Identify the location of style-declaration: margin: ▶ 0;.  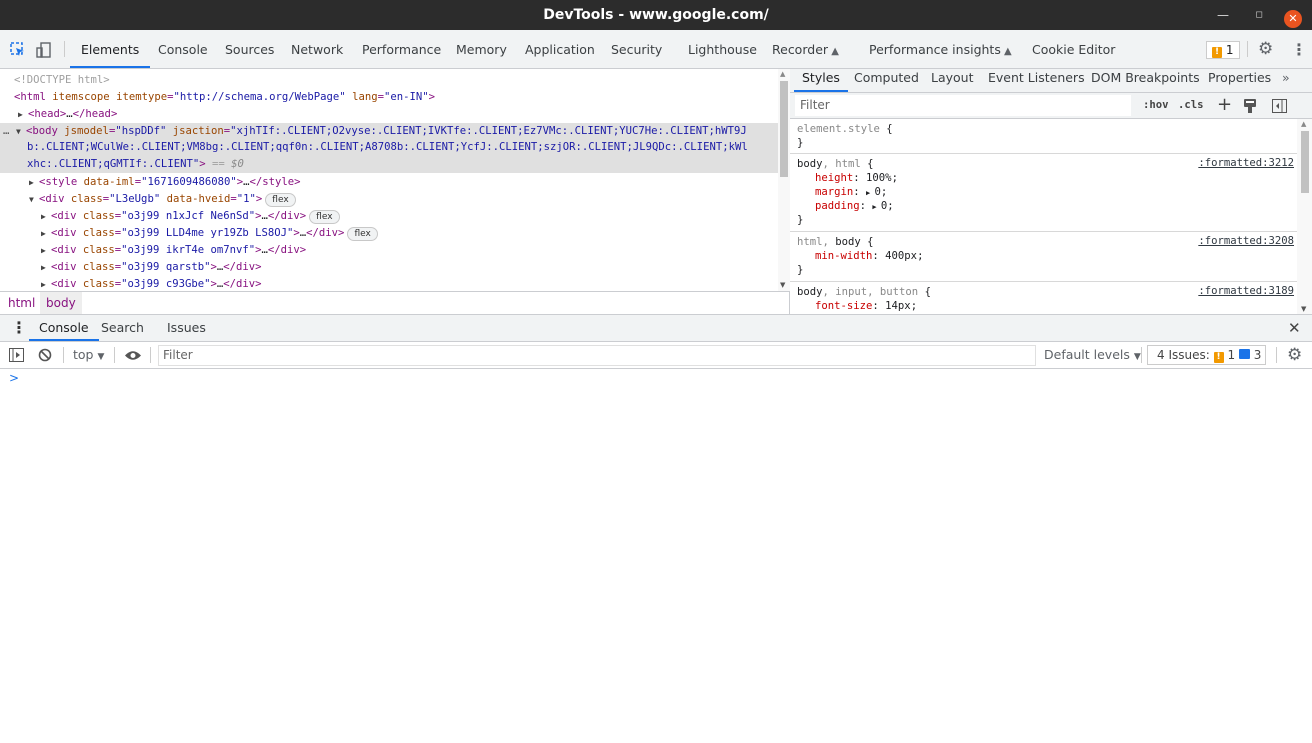
(851, 192).